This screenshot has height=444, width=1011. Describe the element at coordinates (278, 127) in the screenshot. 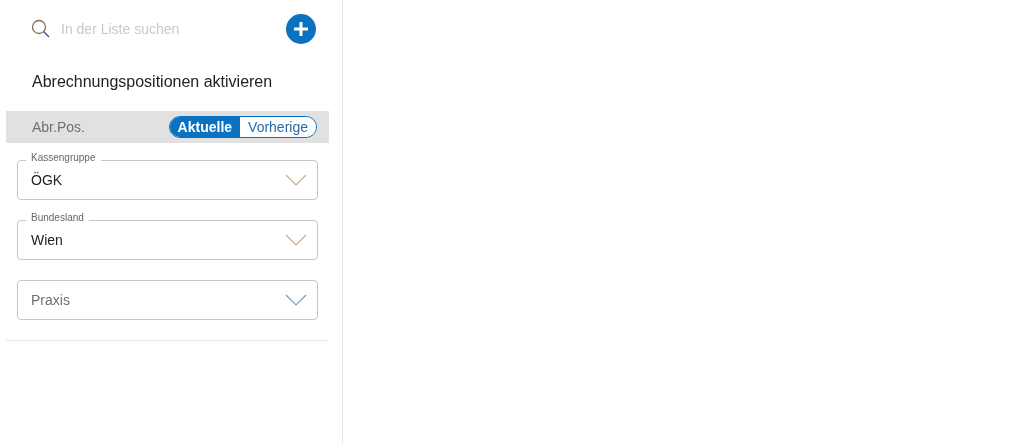

I see `toggle-option: Vorherige` at that location.